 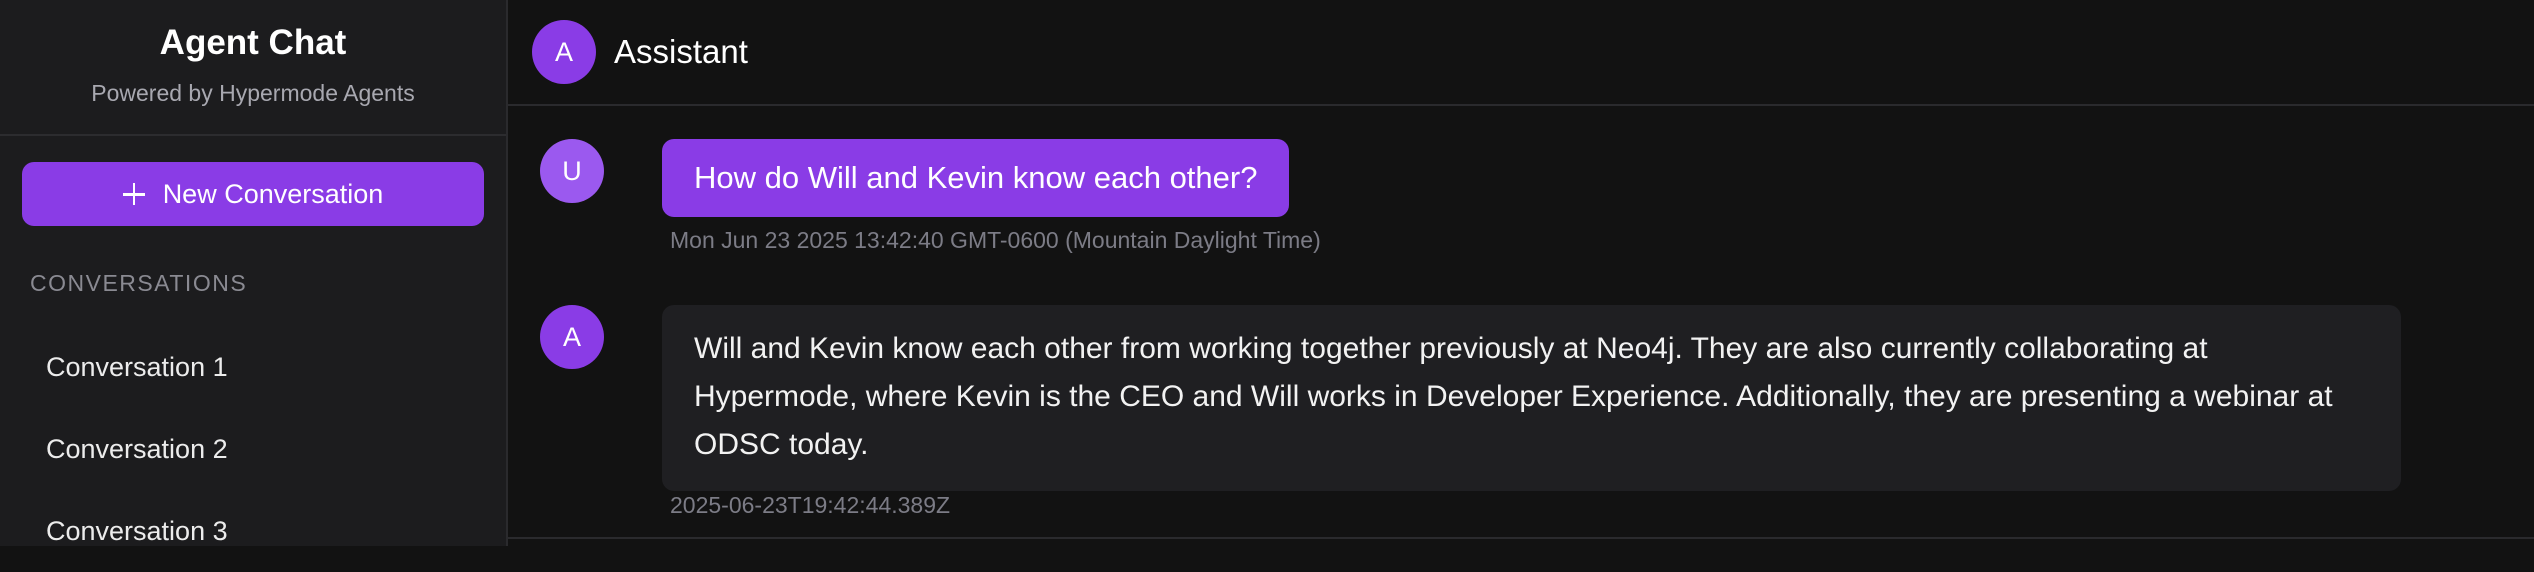 I want to click on plus-icon, so click(x=133, y=194).